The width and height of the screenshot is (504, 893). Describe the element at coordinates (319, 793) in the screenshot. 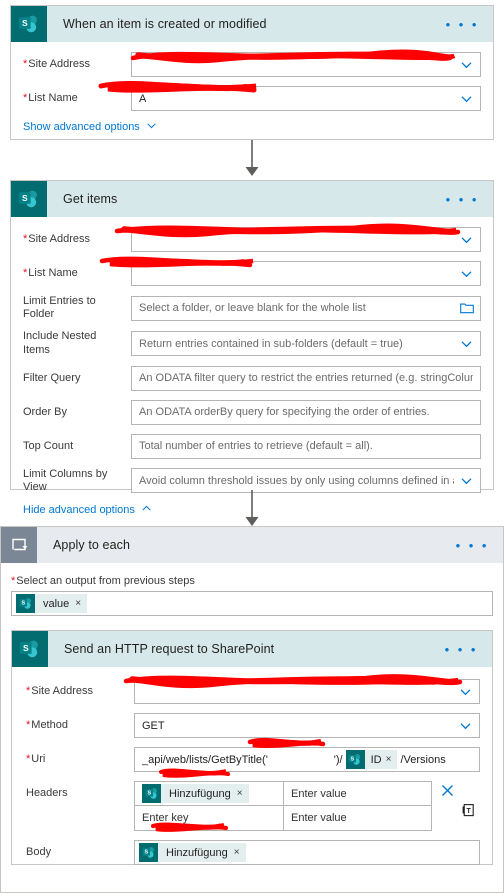

I see `field-placeholder: Enter value` at that location.